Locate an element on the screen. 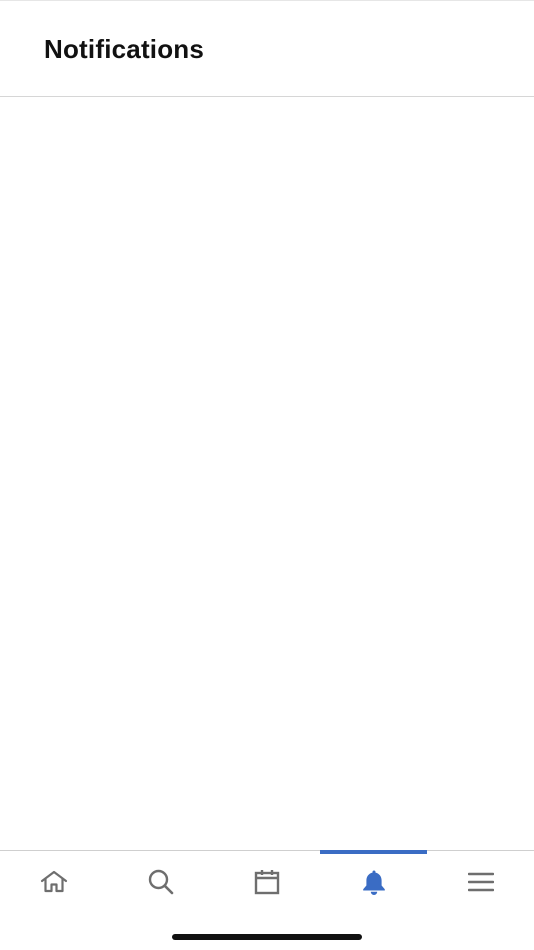 The height and width of the screenshot is (950, 534). home-indicator is located at coordinates (267, 937).